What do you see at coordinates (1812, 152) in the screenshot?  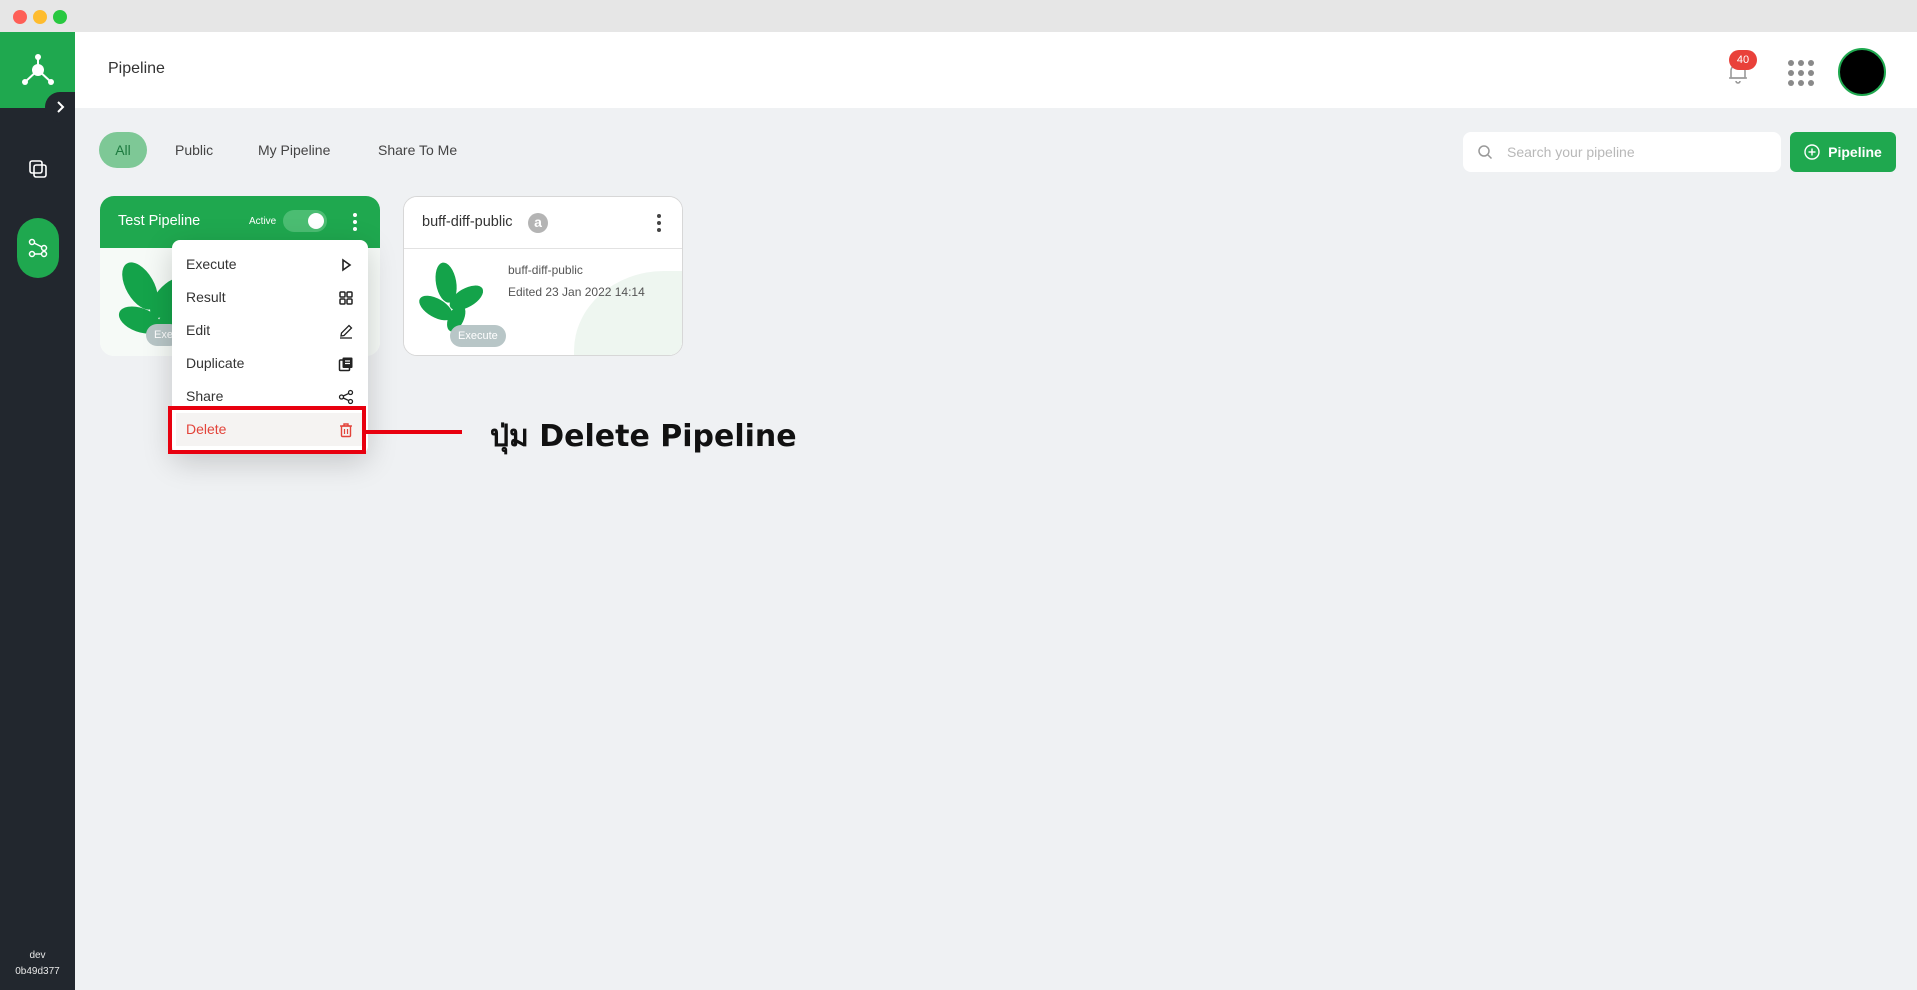 I see `plus-circle-icon` at bounding box center [1812, 152].